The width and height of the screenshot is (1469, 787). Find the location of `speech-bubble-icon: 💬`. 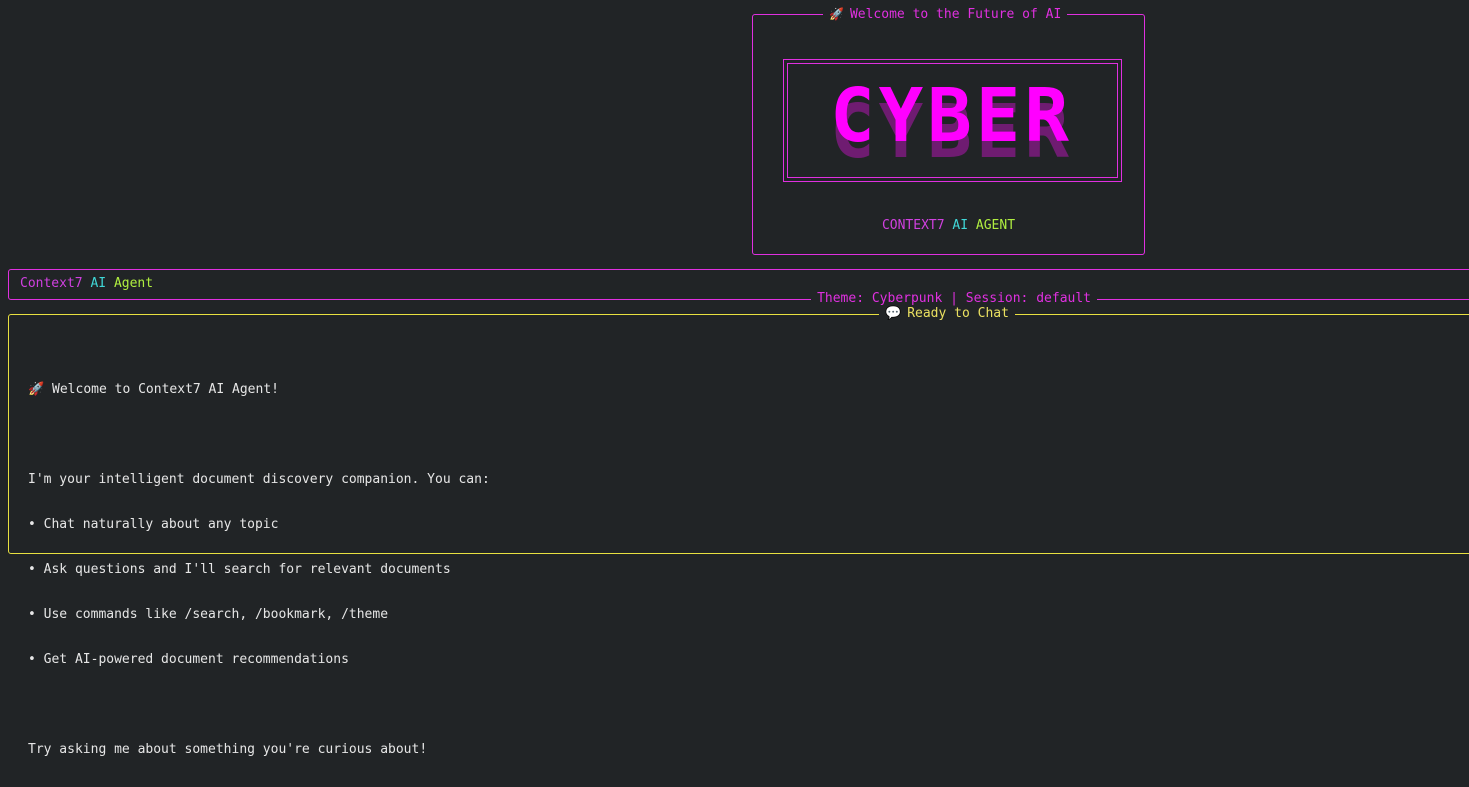

speech-bubble-icon: 💬 is located at coordinates (893, 313).